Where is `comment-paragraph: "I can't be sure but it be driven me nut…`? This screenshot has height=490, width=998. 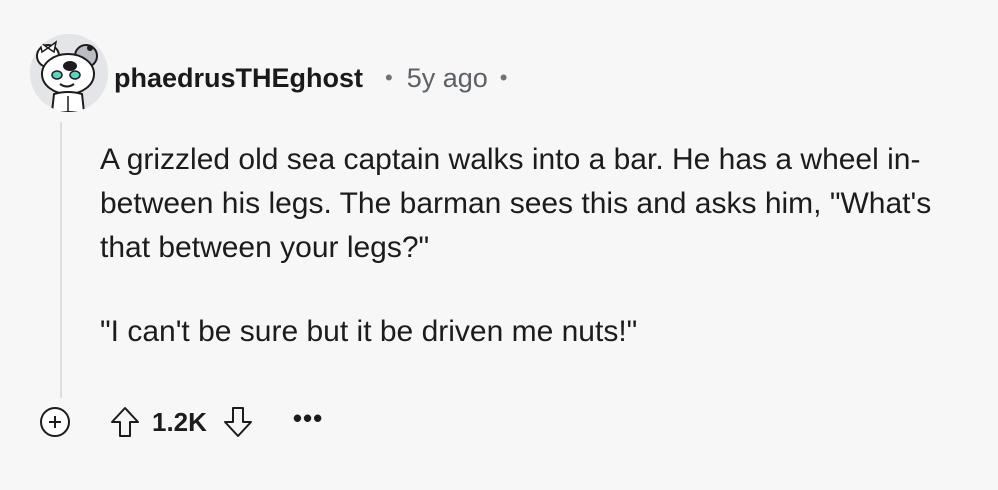 comment-paragraph: "I can't be sure but it be driven me nut… is located at coordinates (369, 331).